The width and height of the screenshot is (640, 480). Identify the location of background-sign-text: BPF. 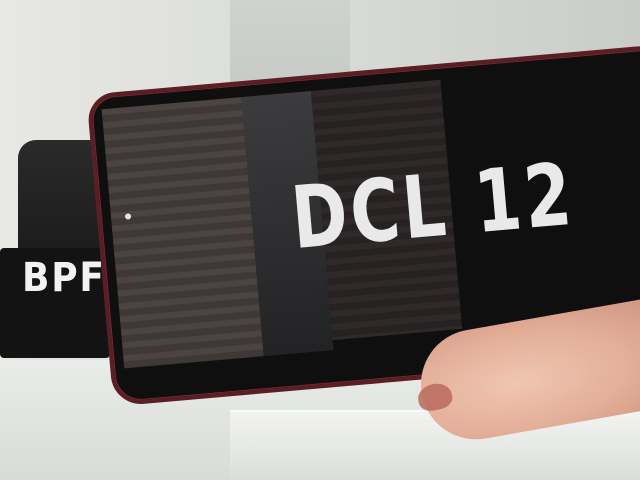
(64, 278).